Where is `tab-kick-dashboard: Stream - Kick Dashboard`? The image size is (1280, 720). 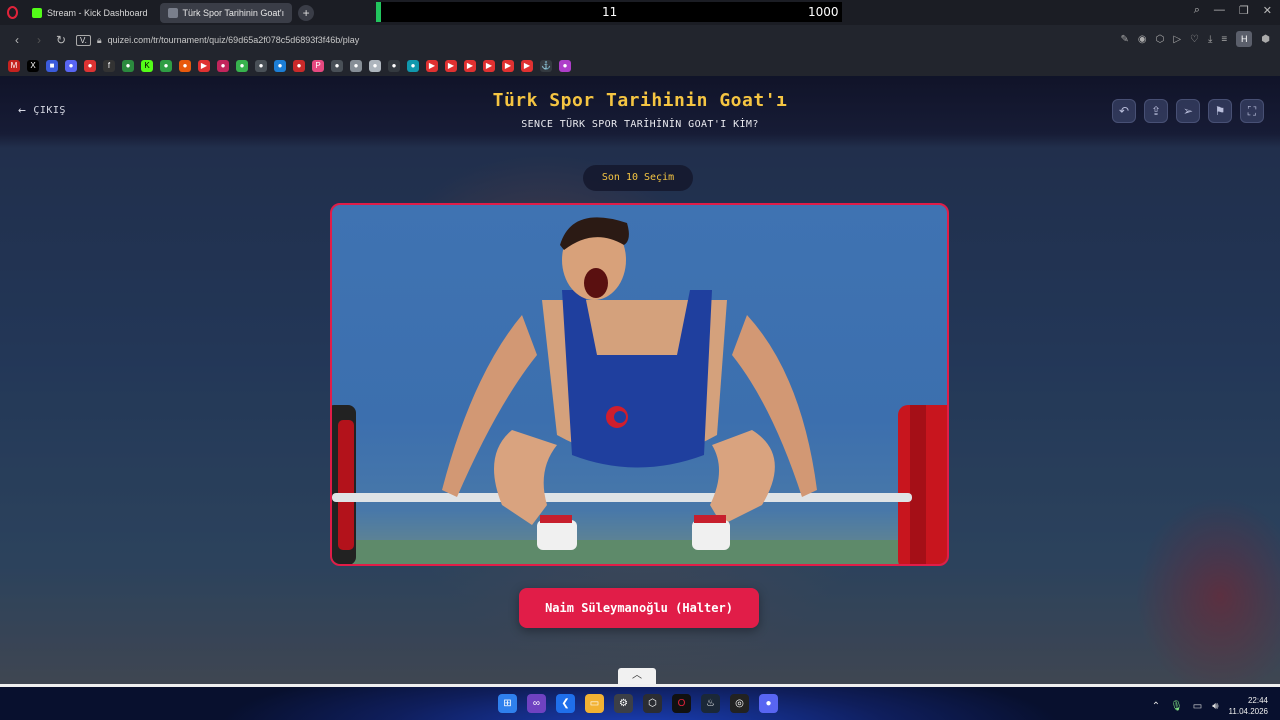
tab-kick-dashboard: Stream - Kick Dashboard is located at coordinates (90, 13).